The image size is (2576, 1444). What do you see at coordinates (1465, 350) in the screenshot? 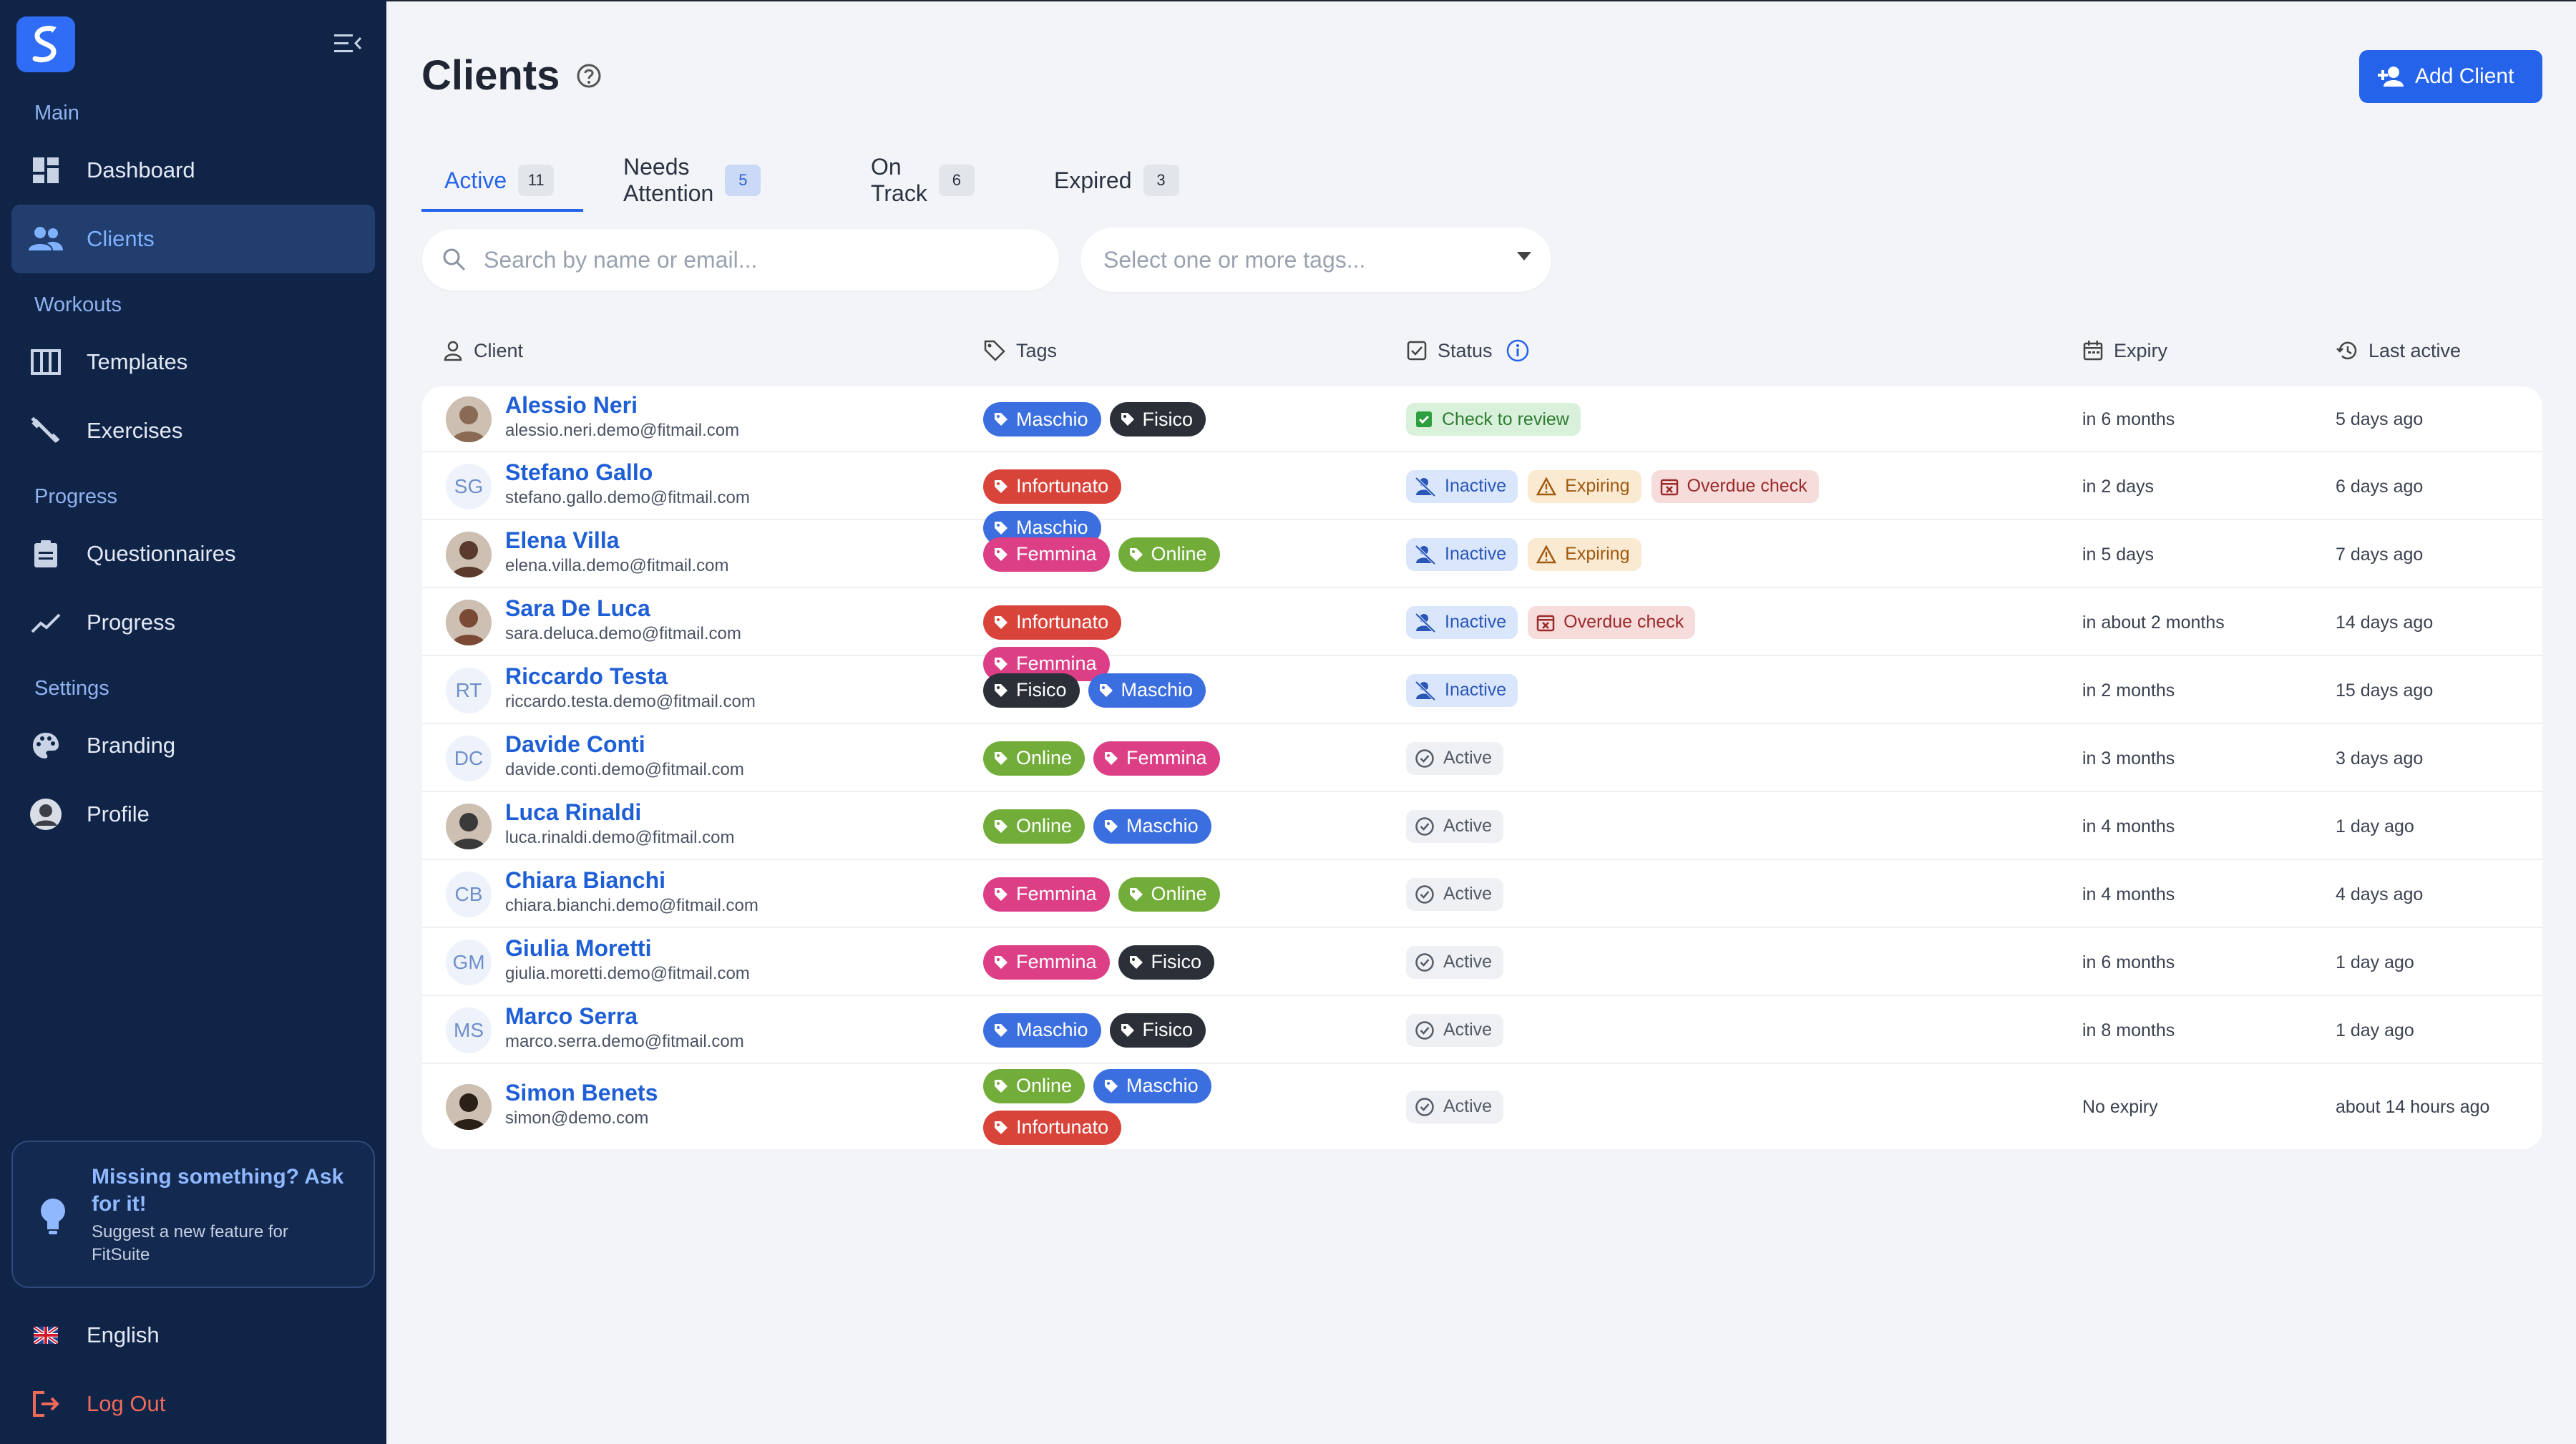
I see `column-label: Status` at bounding box center [1465, 350].